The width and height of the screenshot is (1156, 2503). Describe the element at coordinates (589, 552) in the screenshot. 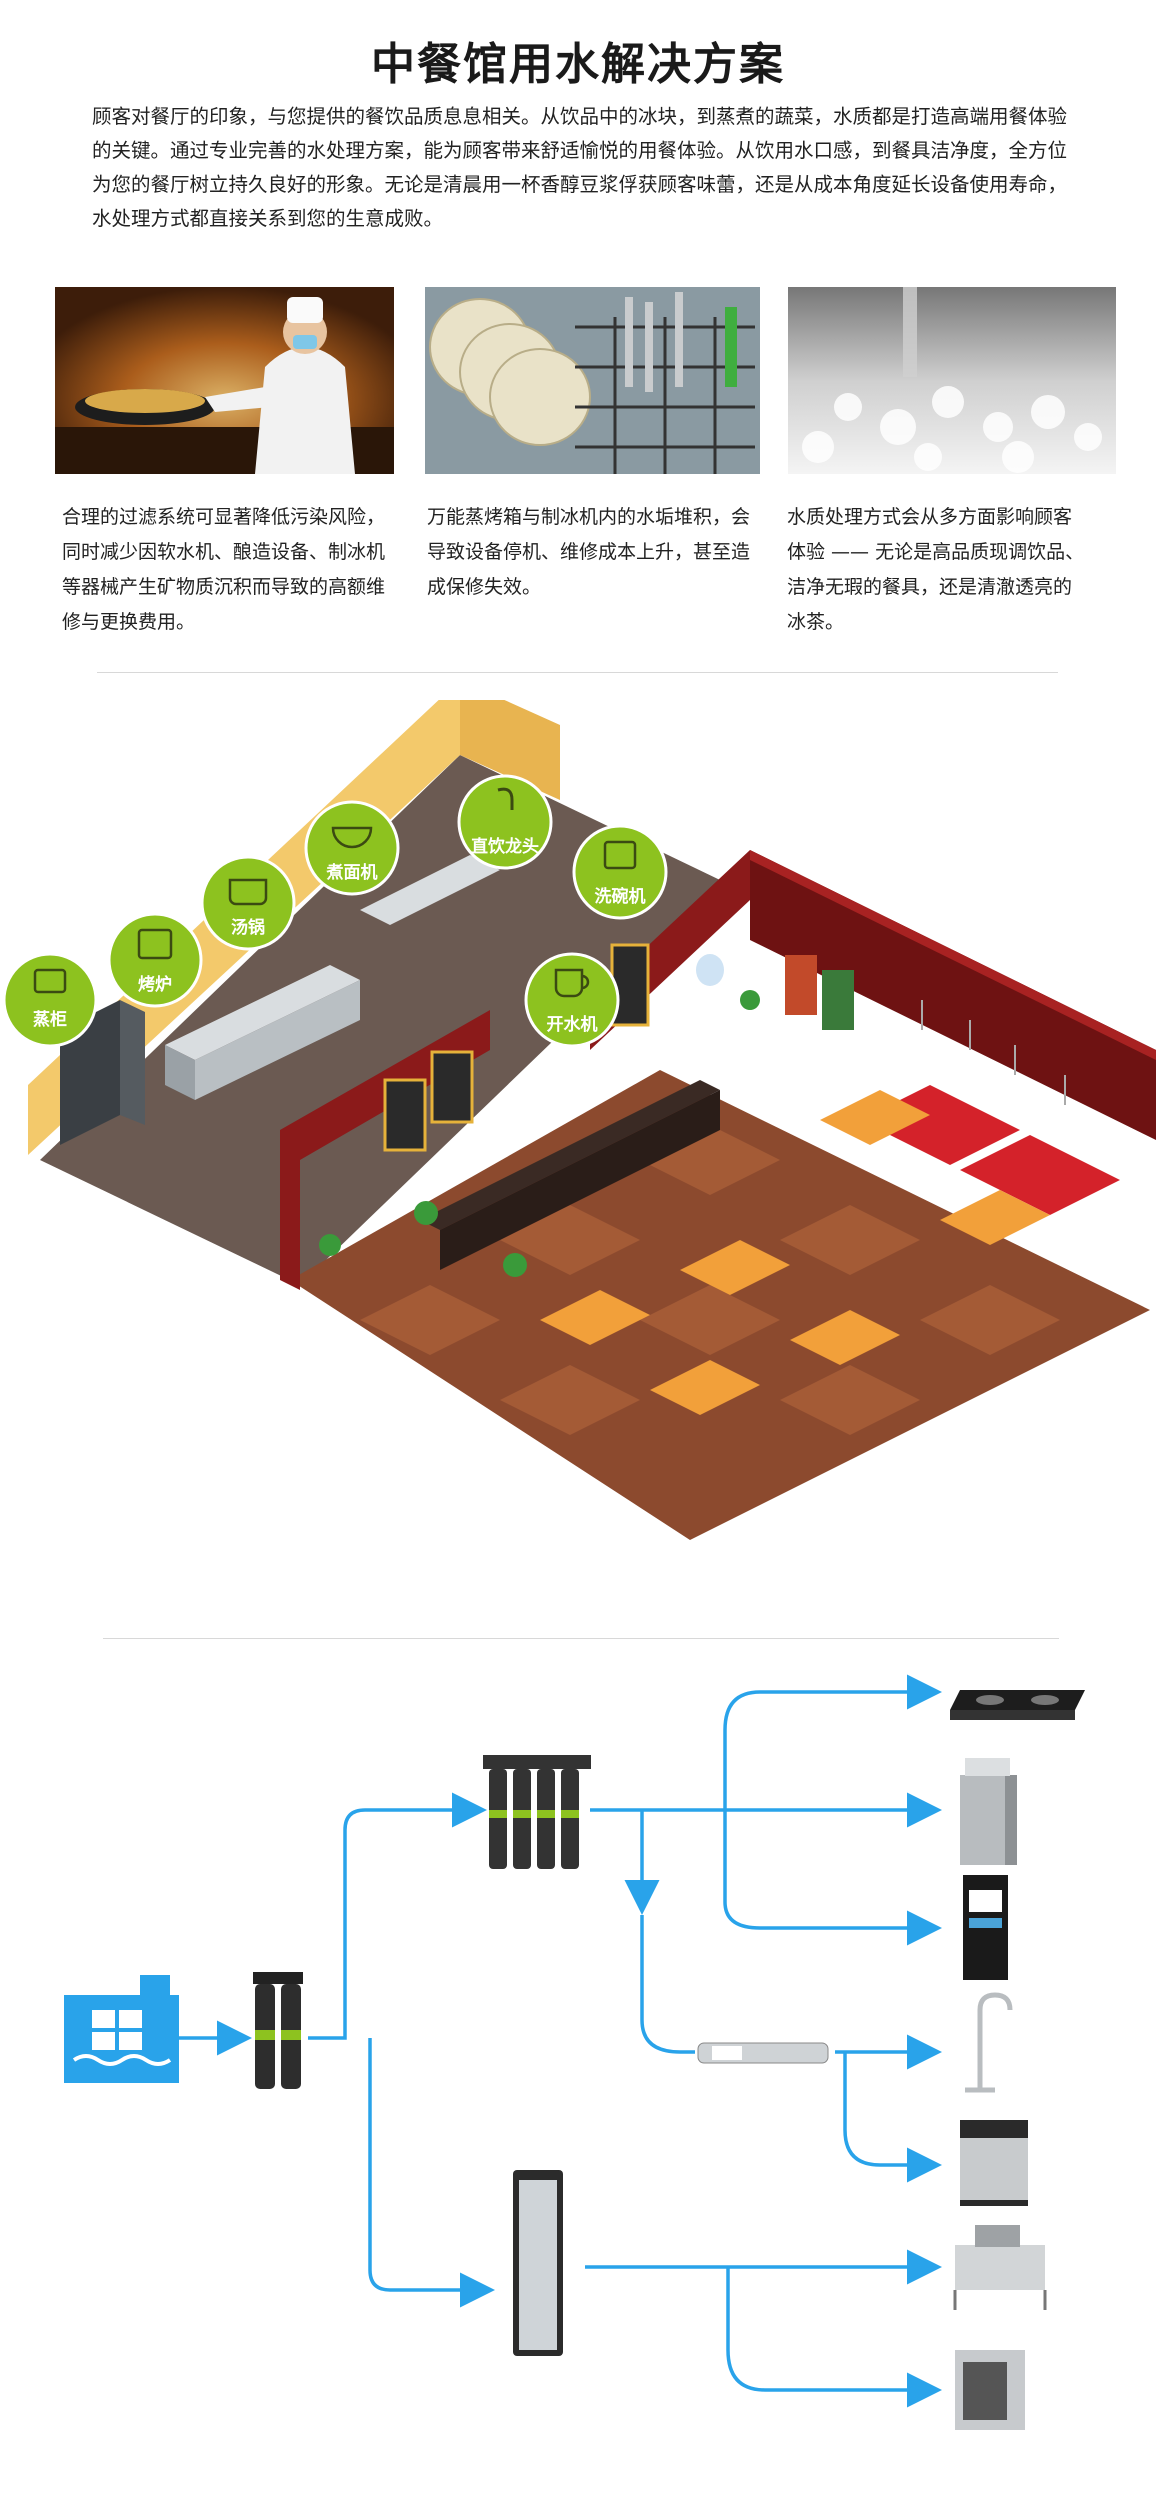

I see `card-caption-2: 万能蒸烤箱与制冰机内的水垢堆积，会导致设备停机、维修成本上升，甚至造成保修失效。` at that location.